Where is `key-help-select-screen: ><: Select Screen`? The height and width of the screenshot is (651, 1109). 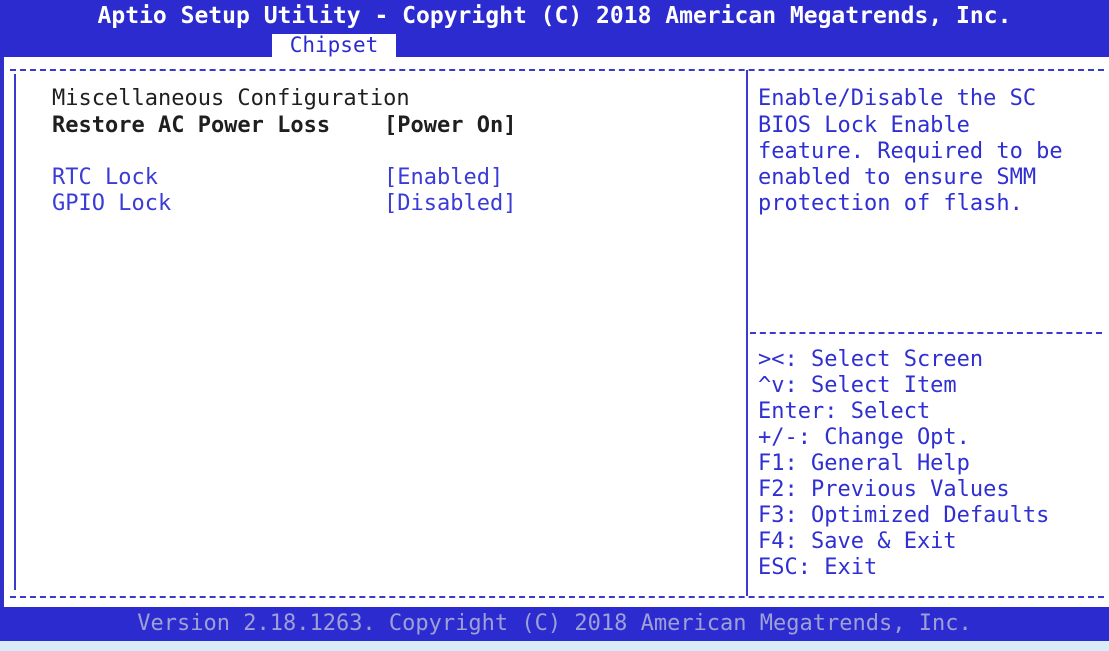
key-help-select-screen: ><: Select Screen is located at coordinates (871, 359).